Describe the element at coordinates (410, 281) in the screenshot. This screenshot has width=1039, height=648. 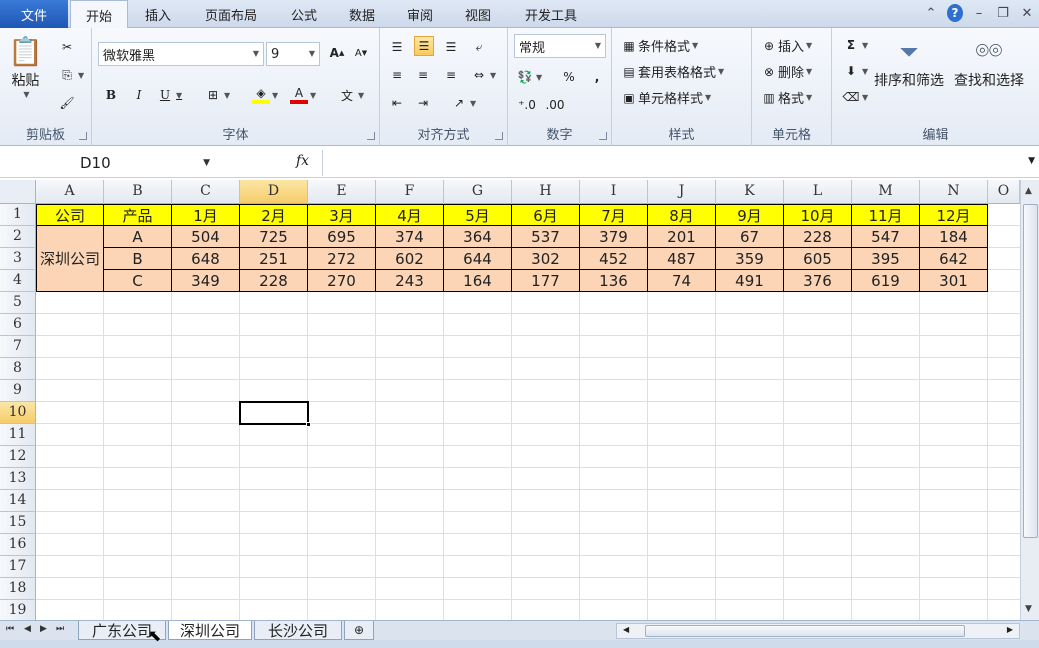
I see `table-cell: 243` at that location.